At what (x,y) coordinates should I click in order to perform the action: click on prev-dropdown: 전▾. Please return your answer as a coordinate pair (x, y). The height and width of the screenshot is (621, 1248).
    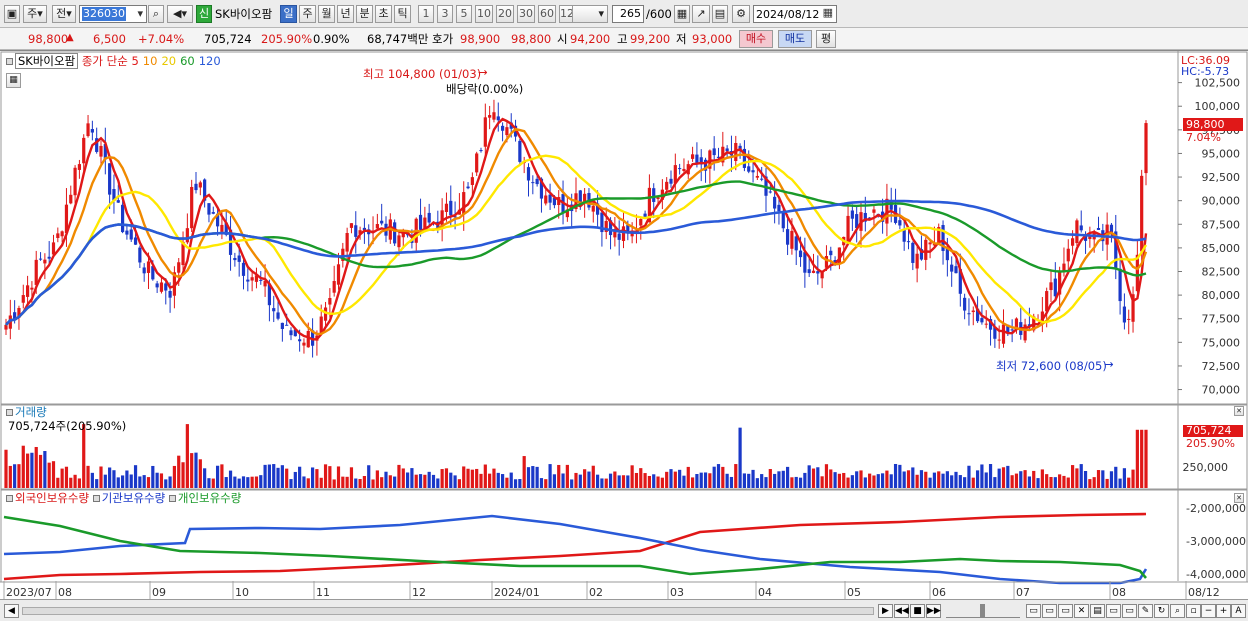
    Looking at the image, I should click on (64, 14).